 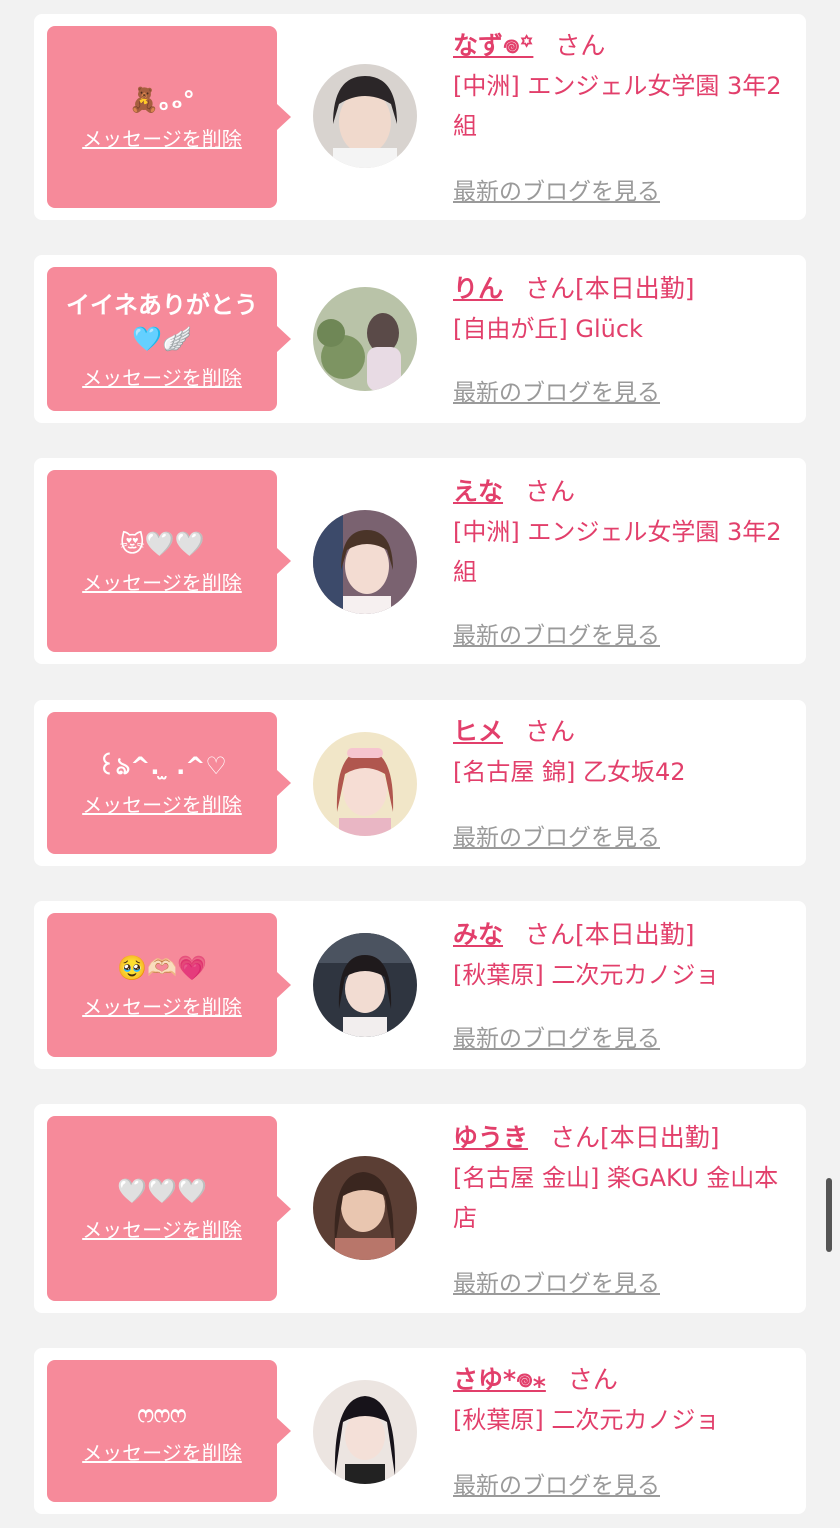 I want to click on message-bubble: 🧸｡ₒ° メッセージを削除, so click(x=169, y=117).